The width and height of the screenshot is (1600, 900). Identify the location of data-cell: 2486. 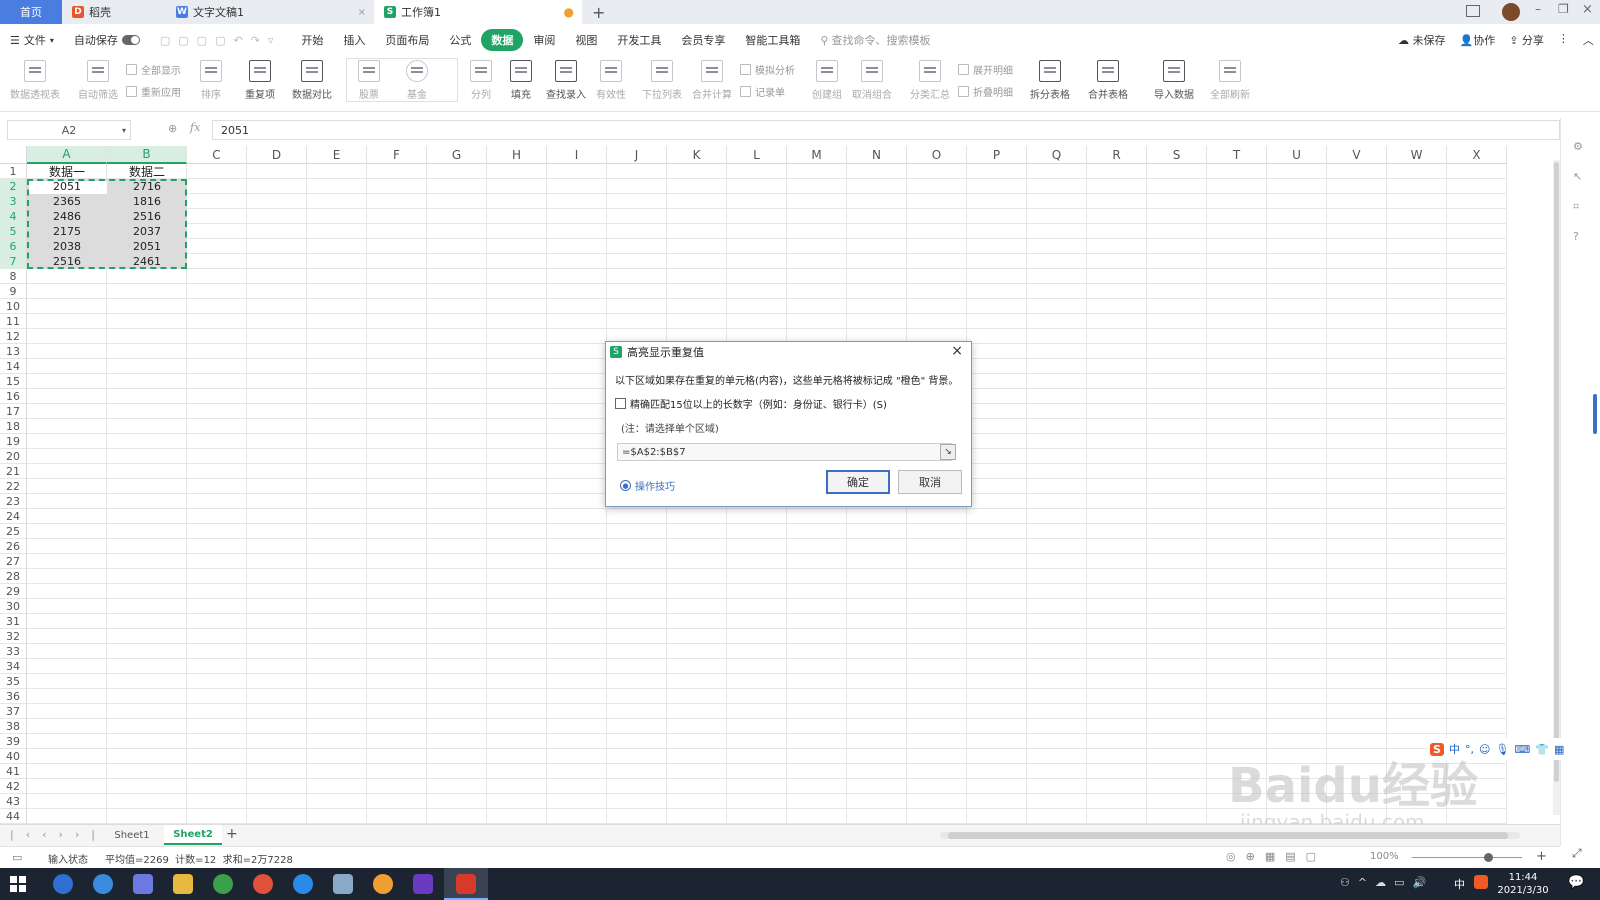
(67, 216).